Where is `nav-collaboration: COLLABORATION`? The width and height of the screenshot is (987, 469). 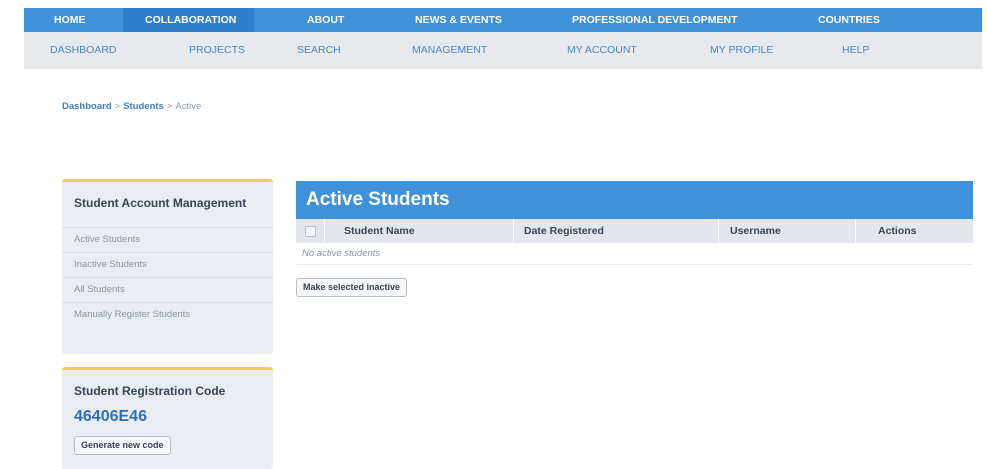 nav-collaboration: COLLABORATION is located at coordinates (189, 20).